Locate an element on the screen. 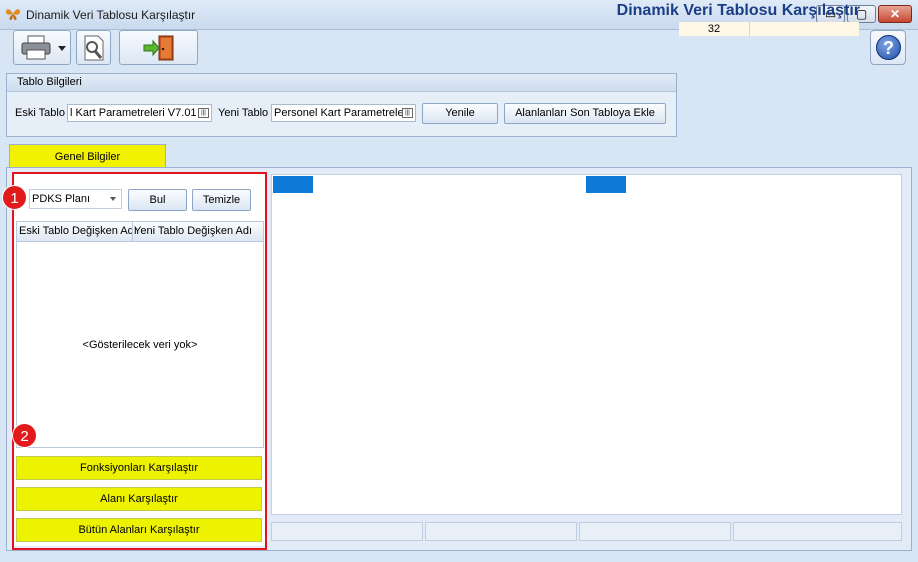 Image resolution: width=918 pixels, height=562 pixels. print-preview-icon is located at coordinates (94, 48).